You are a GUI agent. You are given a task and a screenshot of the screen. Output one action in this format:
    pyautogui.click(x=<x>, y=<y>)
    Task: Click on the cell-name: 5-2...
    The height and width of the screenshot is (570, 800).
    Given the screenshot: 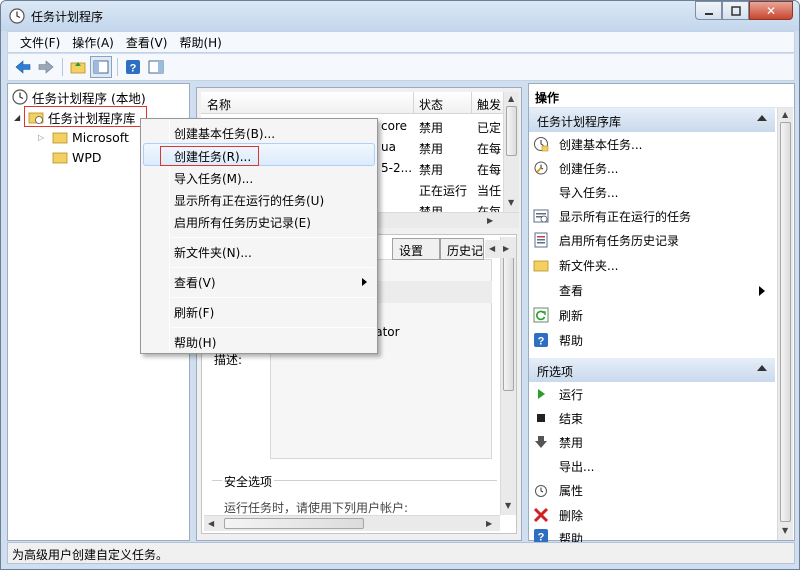 What is the action you would take?
    pyautogui.click(x=397, y=168)
    